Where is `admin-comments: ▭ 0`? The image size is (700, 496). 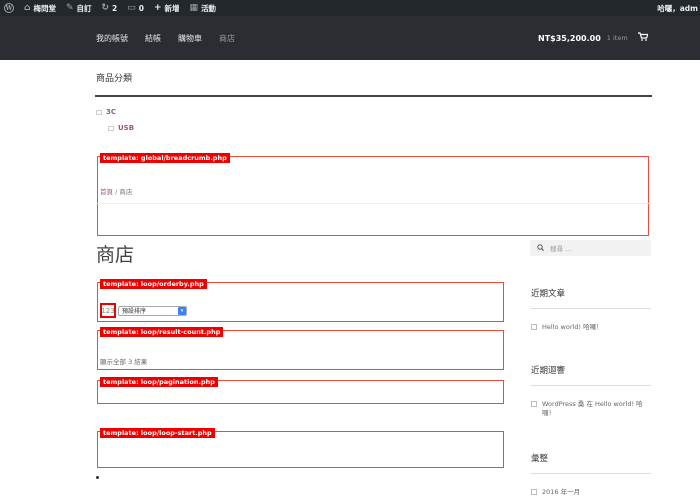
admin-comments: ▭ 0 is located at coordinates (135, 8).